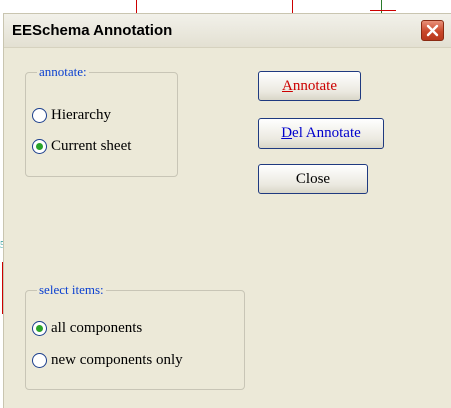 This screenshot has height=408, width=451. I want to click on radio-all-components-circle, so click(39, 328).